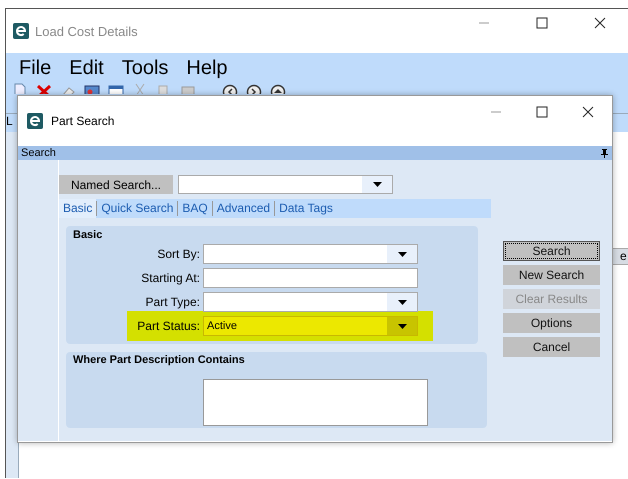 This screenshot has width=628, height=479. What do you see at coordinates (551, 347) in the screenshot?
I see `action-button: Cancel` at bounding box center [551, 347].